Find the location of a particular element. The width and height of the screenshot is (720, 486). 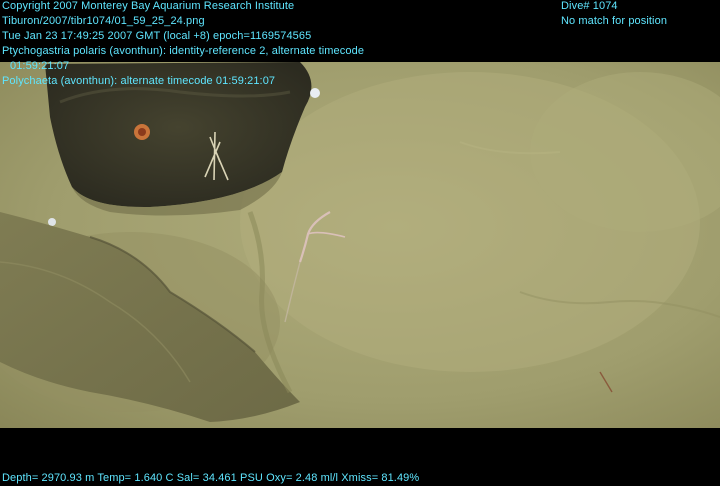

overlay-top-right: Dive# 1074 No match for position is located at coordinates (614, 14).